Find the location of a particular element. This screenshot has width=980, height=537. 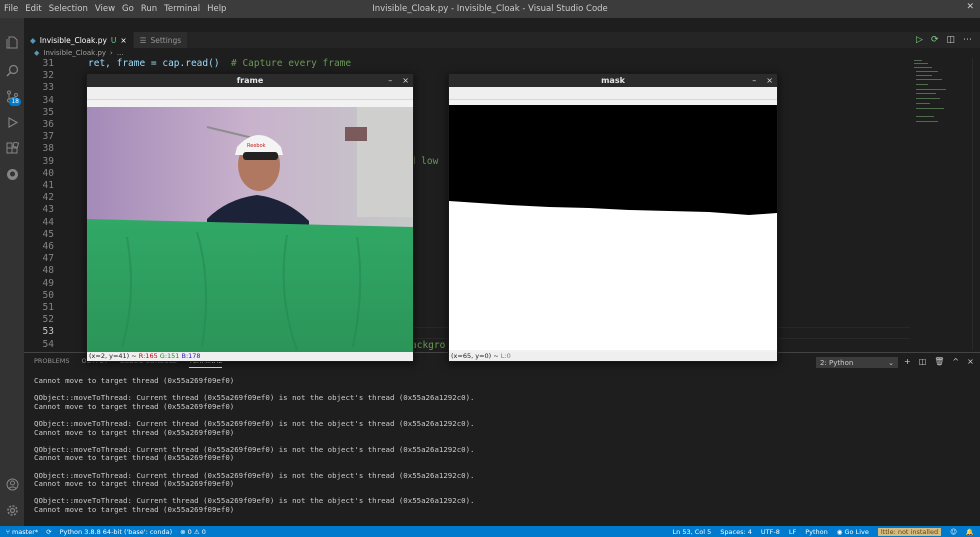

end-of-line: LF is located at coordinates (792, 532).